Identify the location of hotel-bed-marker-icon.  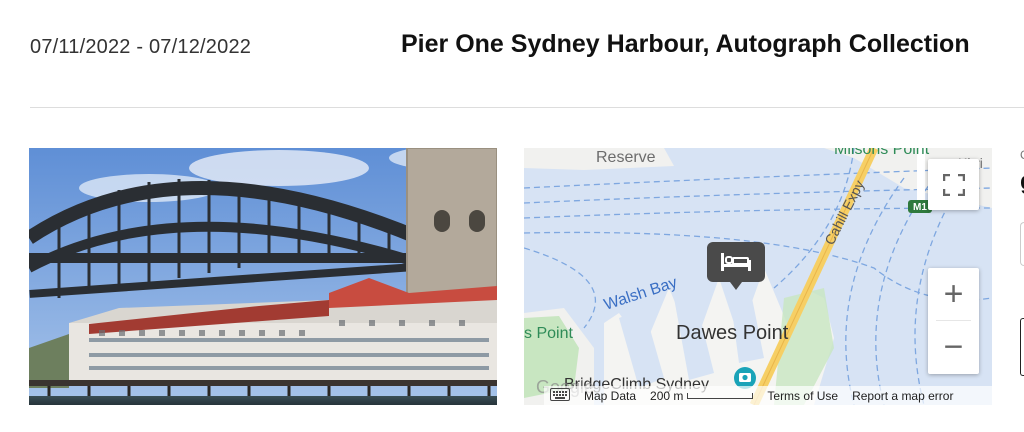
(736, 266).